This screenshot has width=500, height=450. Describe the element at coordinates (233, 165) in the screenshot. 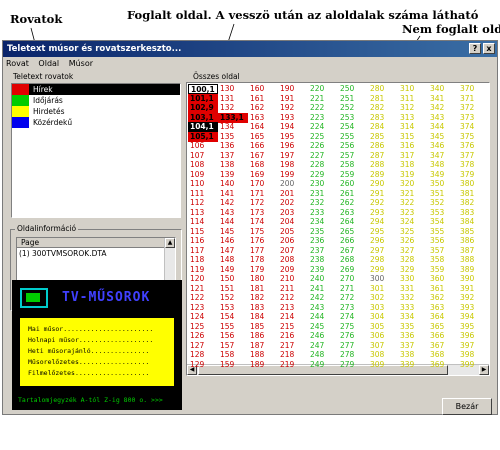

I see `page-cell: 138` at that location.